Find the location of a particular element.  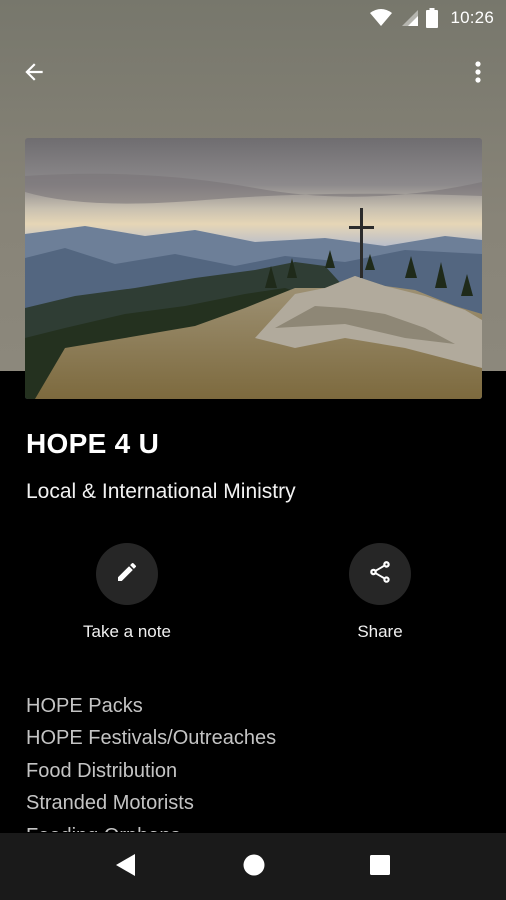

take-note-action: Take a note is located at coordinates (127, 592).